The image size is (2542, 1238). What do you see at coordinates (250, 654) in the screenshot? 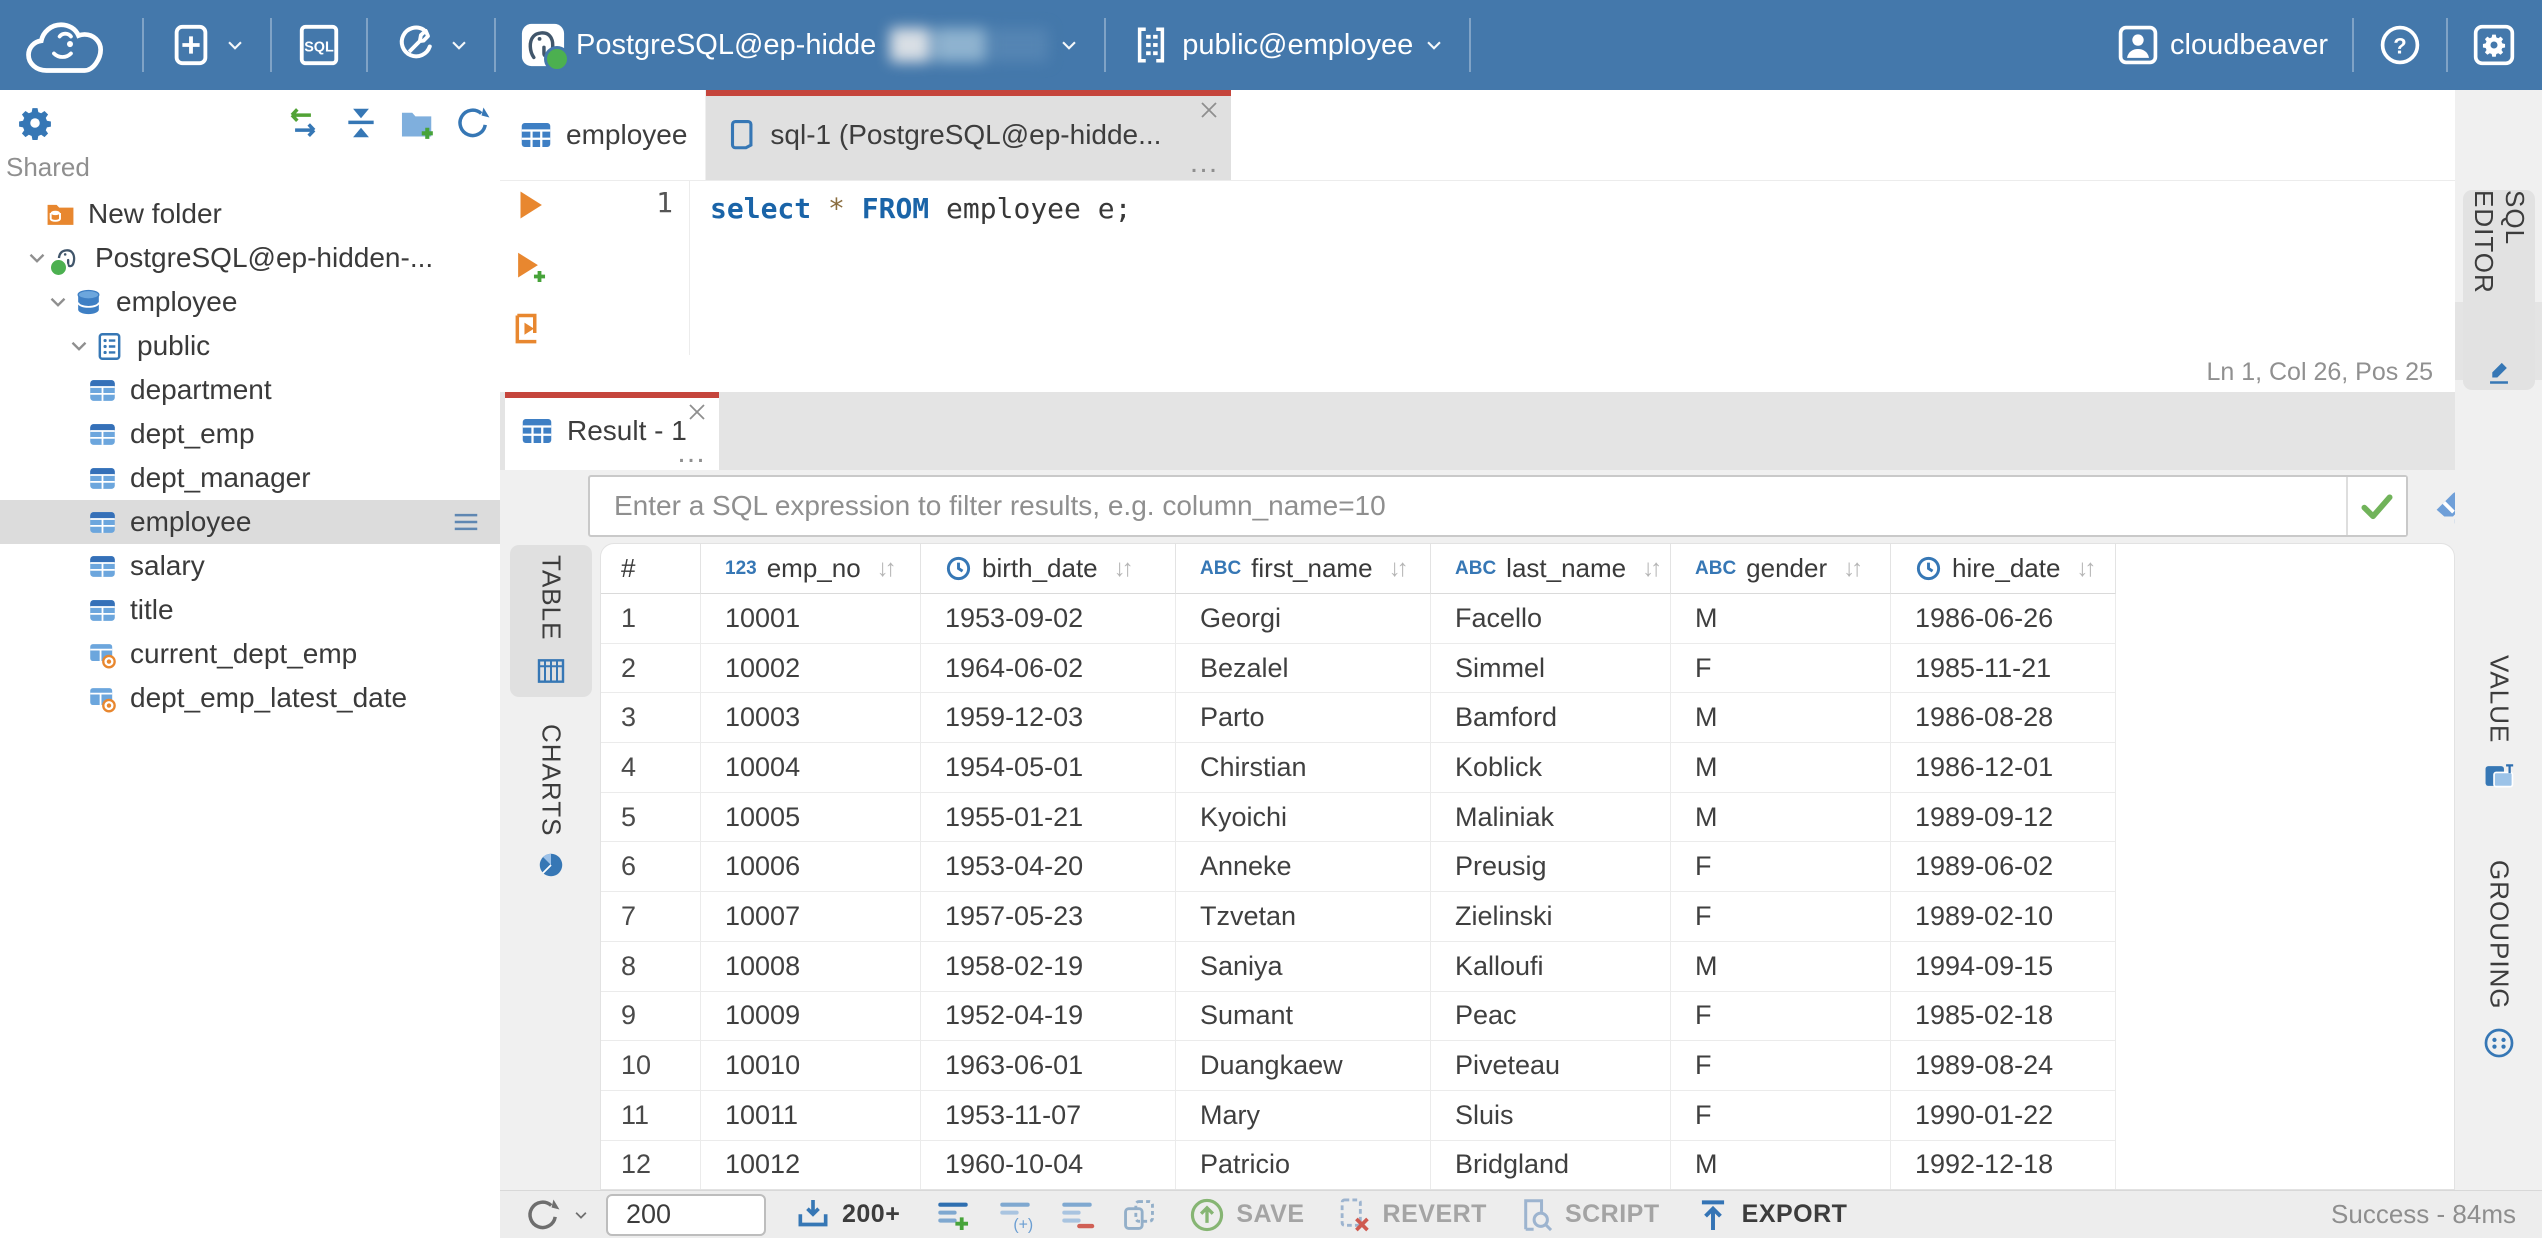
I see `tree-item-current-dept-emp: current_dept_emp` at bounding box center [250, 654].